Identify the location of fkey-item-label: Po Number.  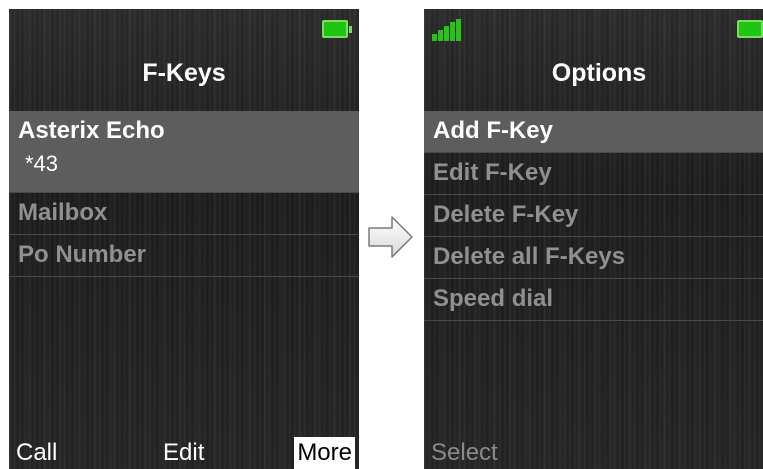
(82, 254).